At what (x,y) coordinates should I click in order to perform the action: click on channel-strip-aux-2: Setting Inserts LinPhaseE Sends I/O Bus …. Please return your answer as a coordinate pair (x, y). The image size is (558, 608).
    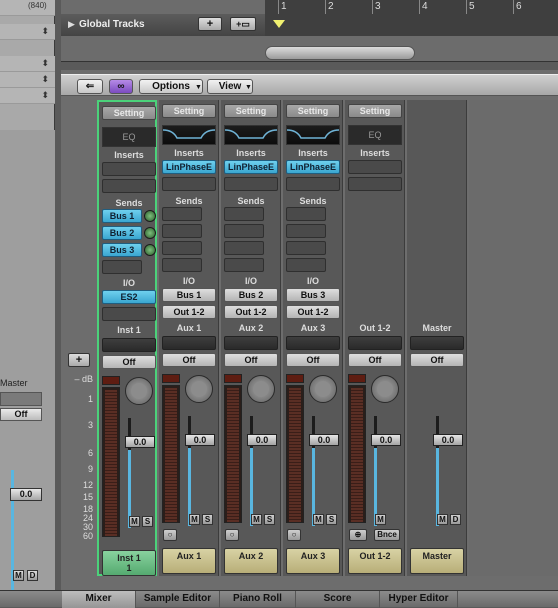
    Looking at the image, I should click on (251, 338).